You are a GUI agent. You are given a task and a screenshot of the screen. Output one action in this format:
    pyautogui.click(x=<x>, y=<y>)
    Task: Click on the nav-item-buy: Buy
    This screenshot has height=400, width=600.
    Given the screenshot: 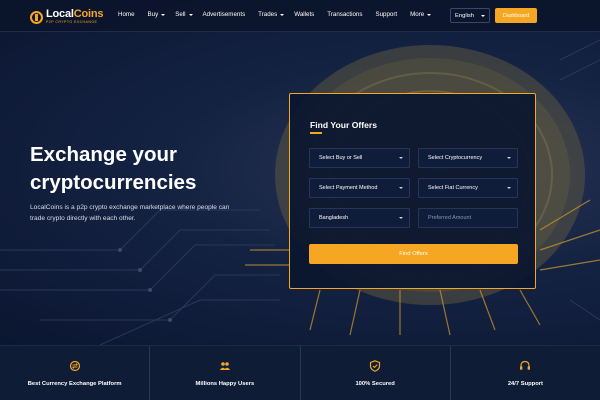 What is the action you would take?
    pyautogui.click(x=157, y=14)
    